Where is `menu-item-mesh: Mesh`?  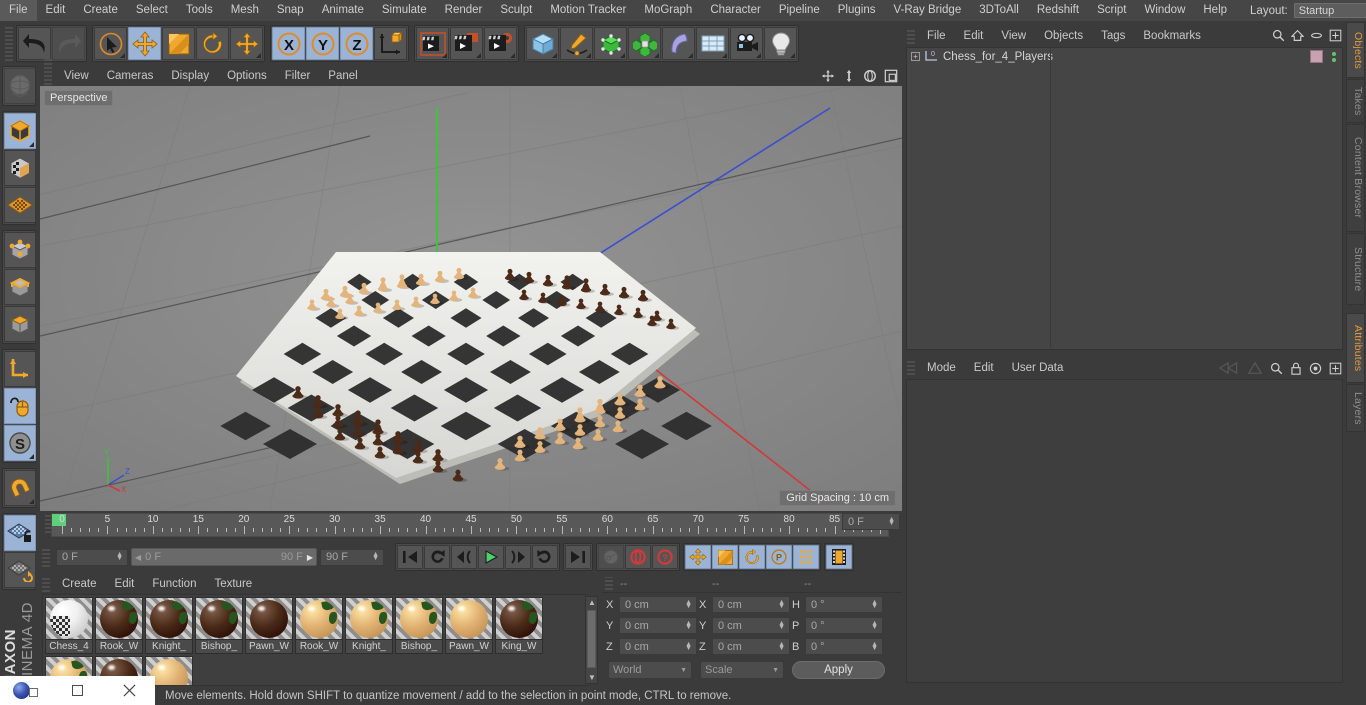
menu-item-mesh: Mesh is located at coordinates (245, 10).